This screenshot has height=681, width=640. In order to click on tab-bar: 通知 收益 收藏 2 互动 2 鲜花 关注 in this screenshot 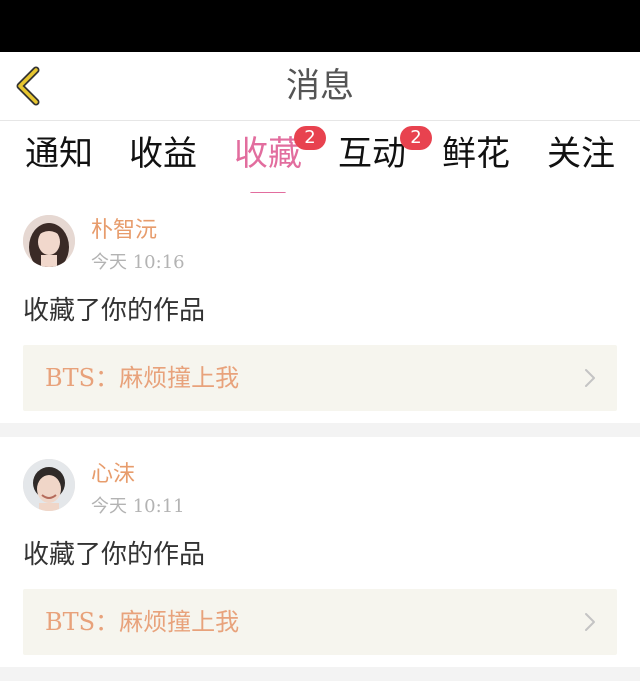, I will do `click(320, 158)`.